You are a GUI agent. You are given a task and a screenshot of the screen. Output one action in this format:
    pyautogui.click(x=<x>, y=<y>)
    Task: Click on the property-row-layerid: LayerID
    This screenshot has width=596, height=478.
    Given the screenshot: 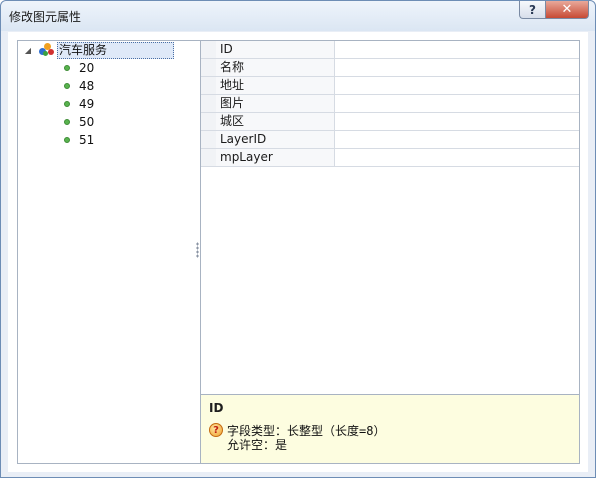 What is the action you would take?
    pyautogui.click(x=390, y=140)
    